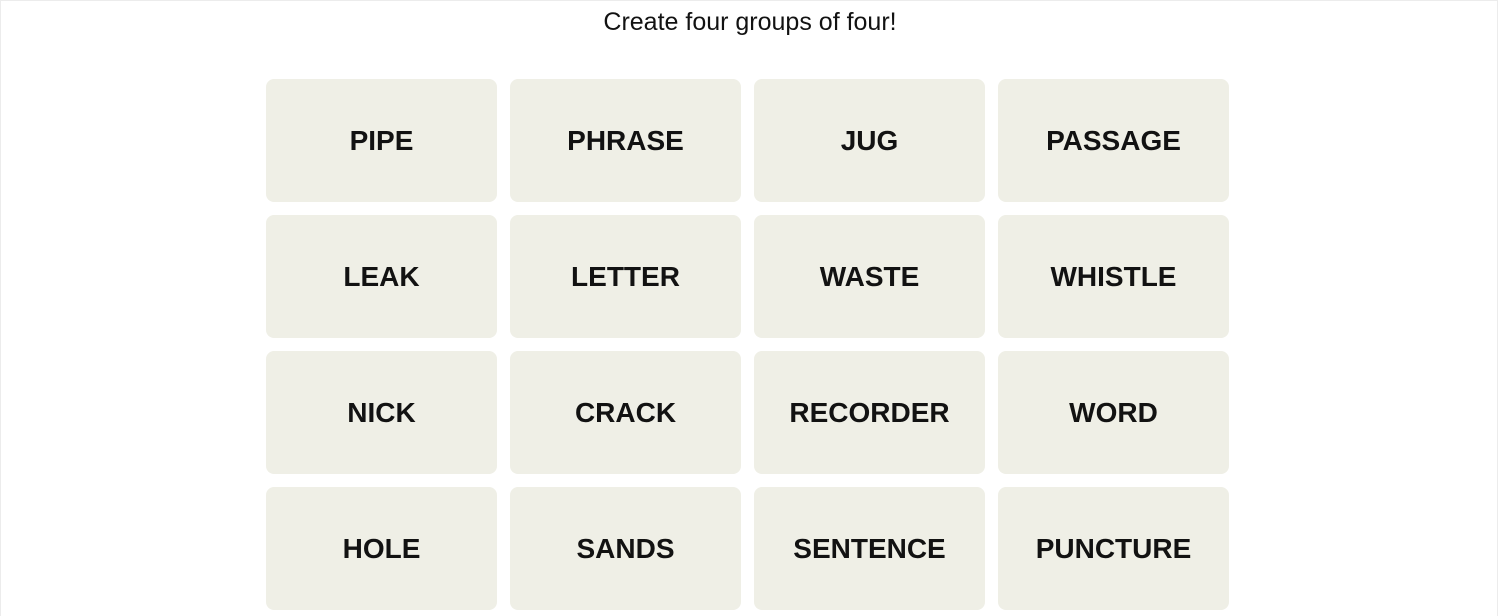  What do you see at coordinates (1113, 276) in the screenshot?
I see `word-tile: WHISTLE` at bounding box center [1113, 276].